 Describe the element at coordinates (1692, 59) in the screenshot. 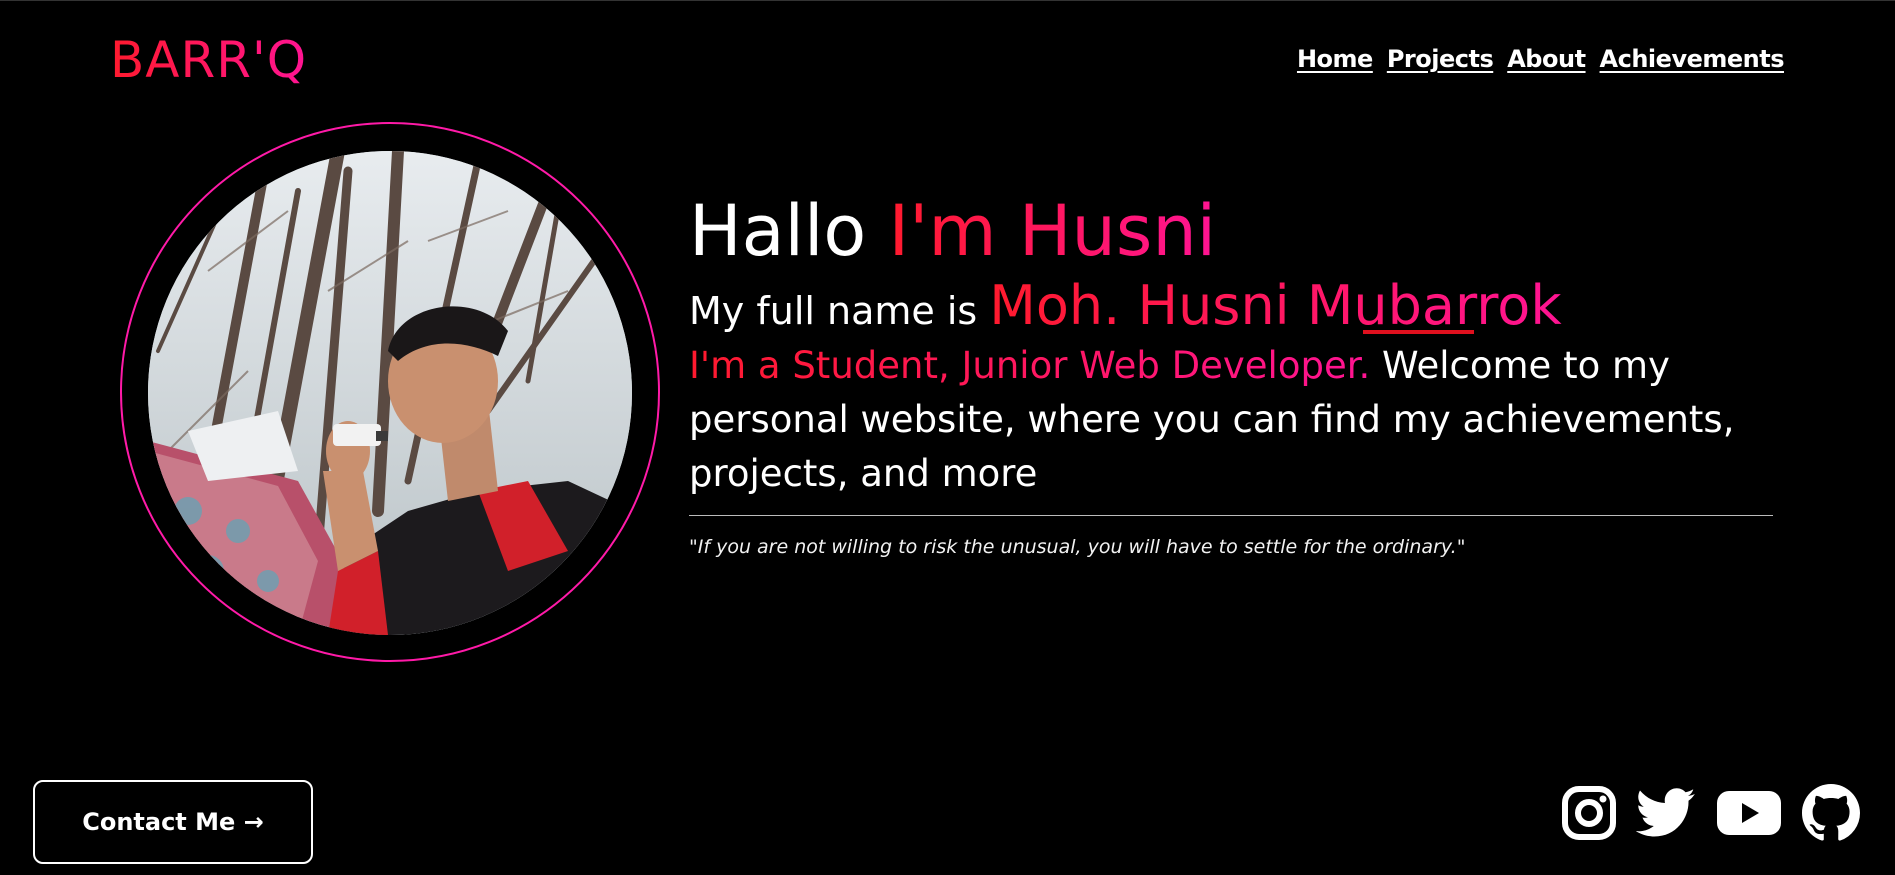

I see `nav-achievements-link: Achievements` at that location.